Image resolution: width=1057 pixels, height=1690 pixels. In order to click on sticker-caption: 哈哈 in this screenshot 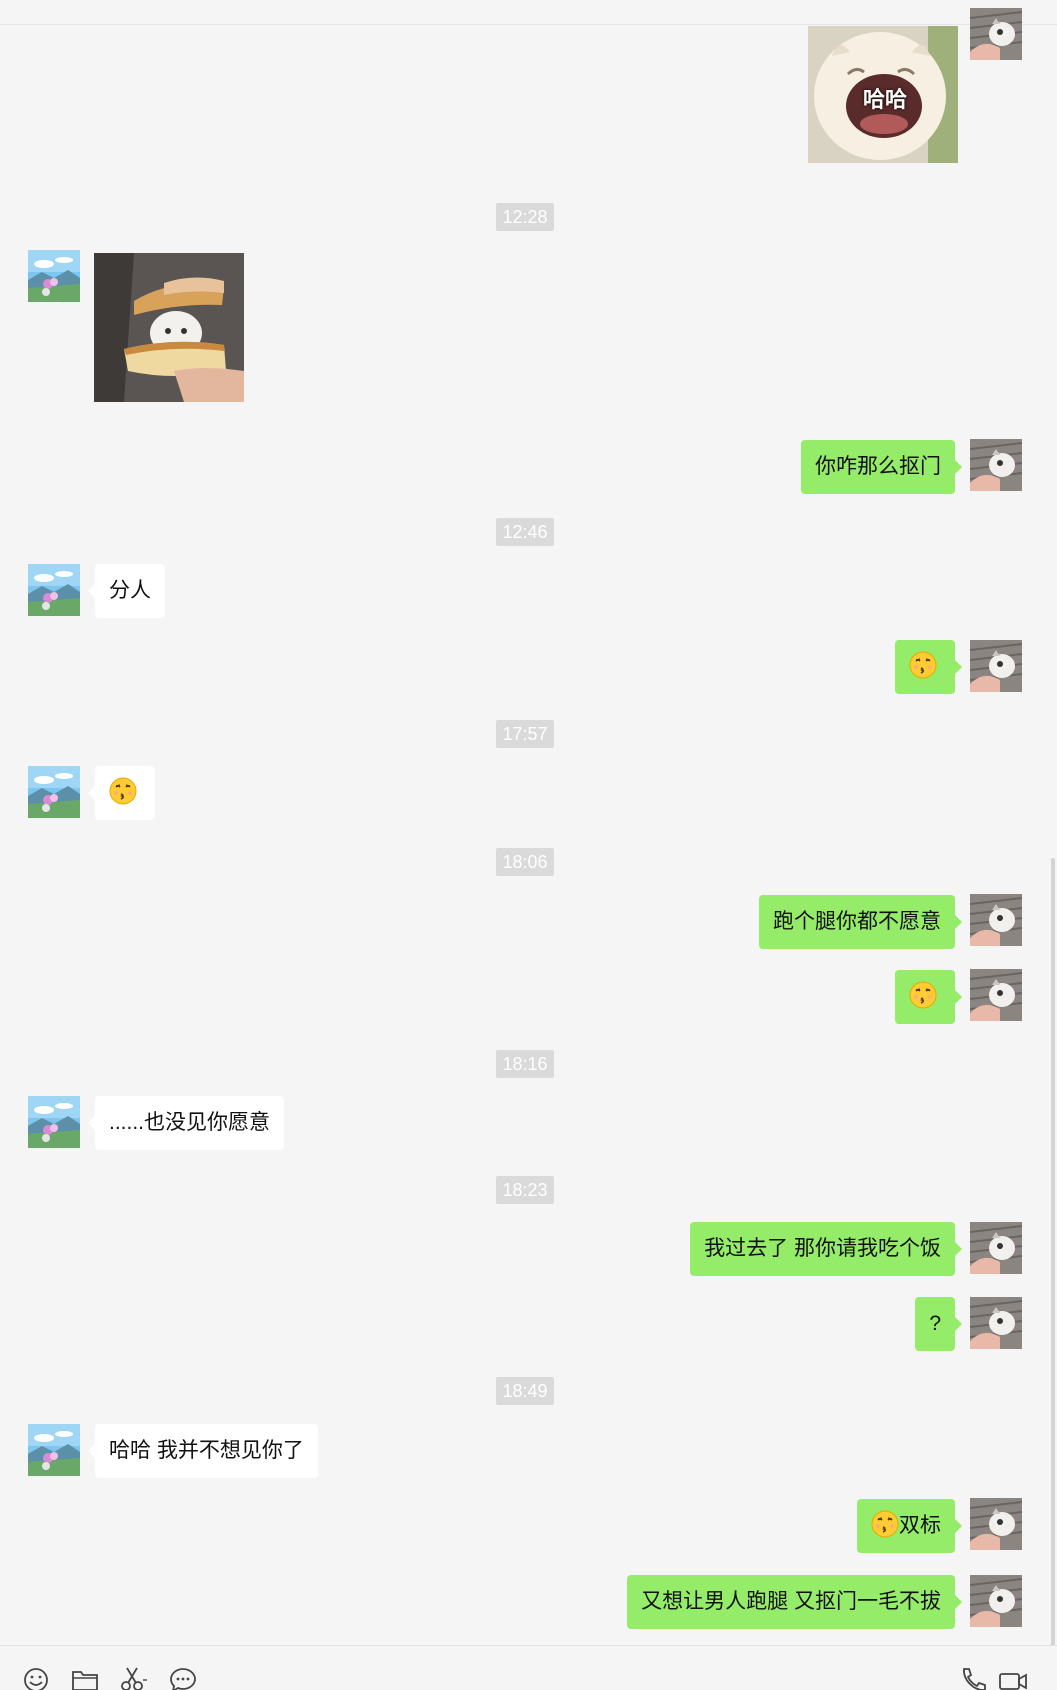, I will do `click(885, 99)`.